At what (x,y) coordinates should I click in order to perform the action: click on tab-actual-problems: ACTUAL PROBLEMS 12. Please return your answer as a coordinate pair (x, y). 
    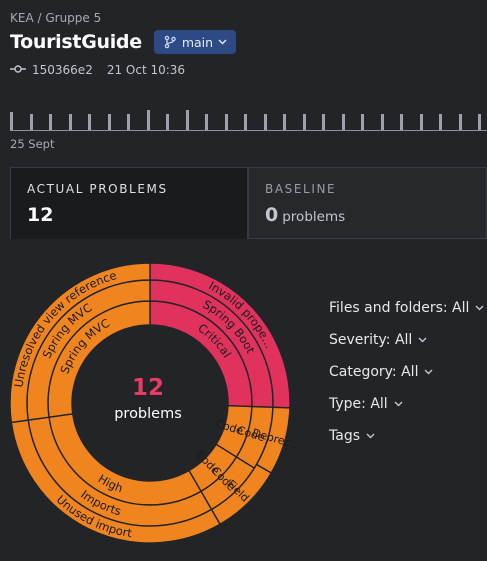
    Looking at the image, I should click on (129, 203).